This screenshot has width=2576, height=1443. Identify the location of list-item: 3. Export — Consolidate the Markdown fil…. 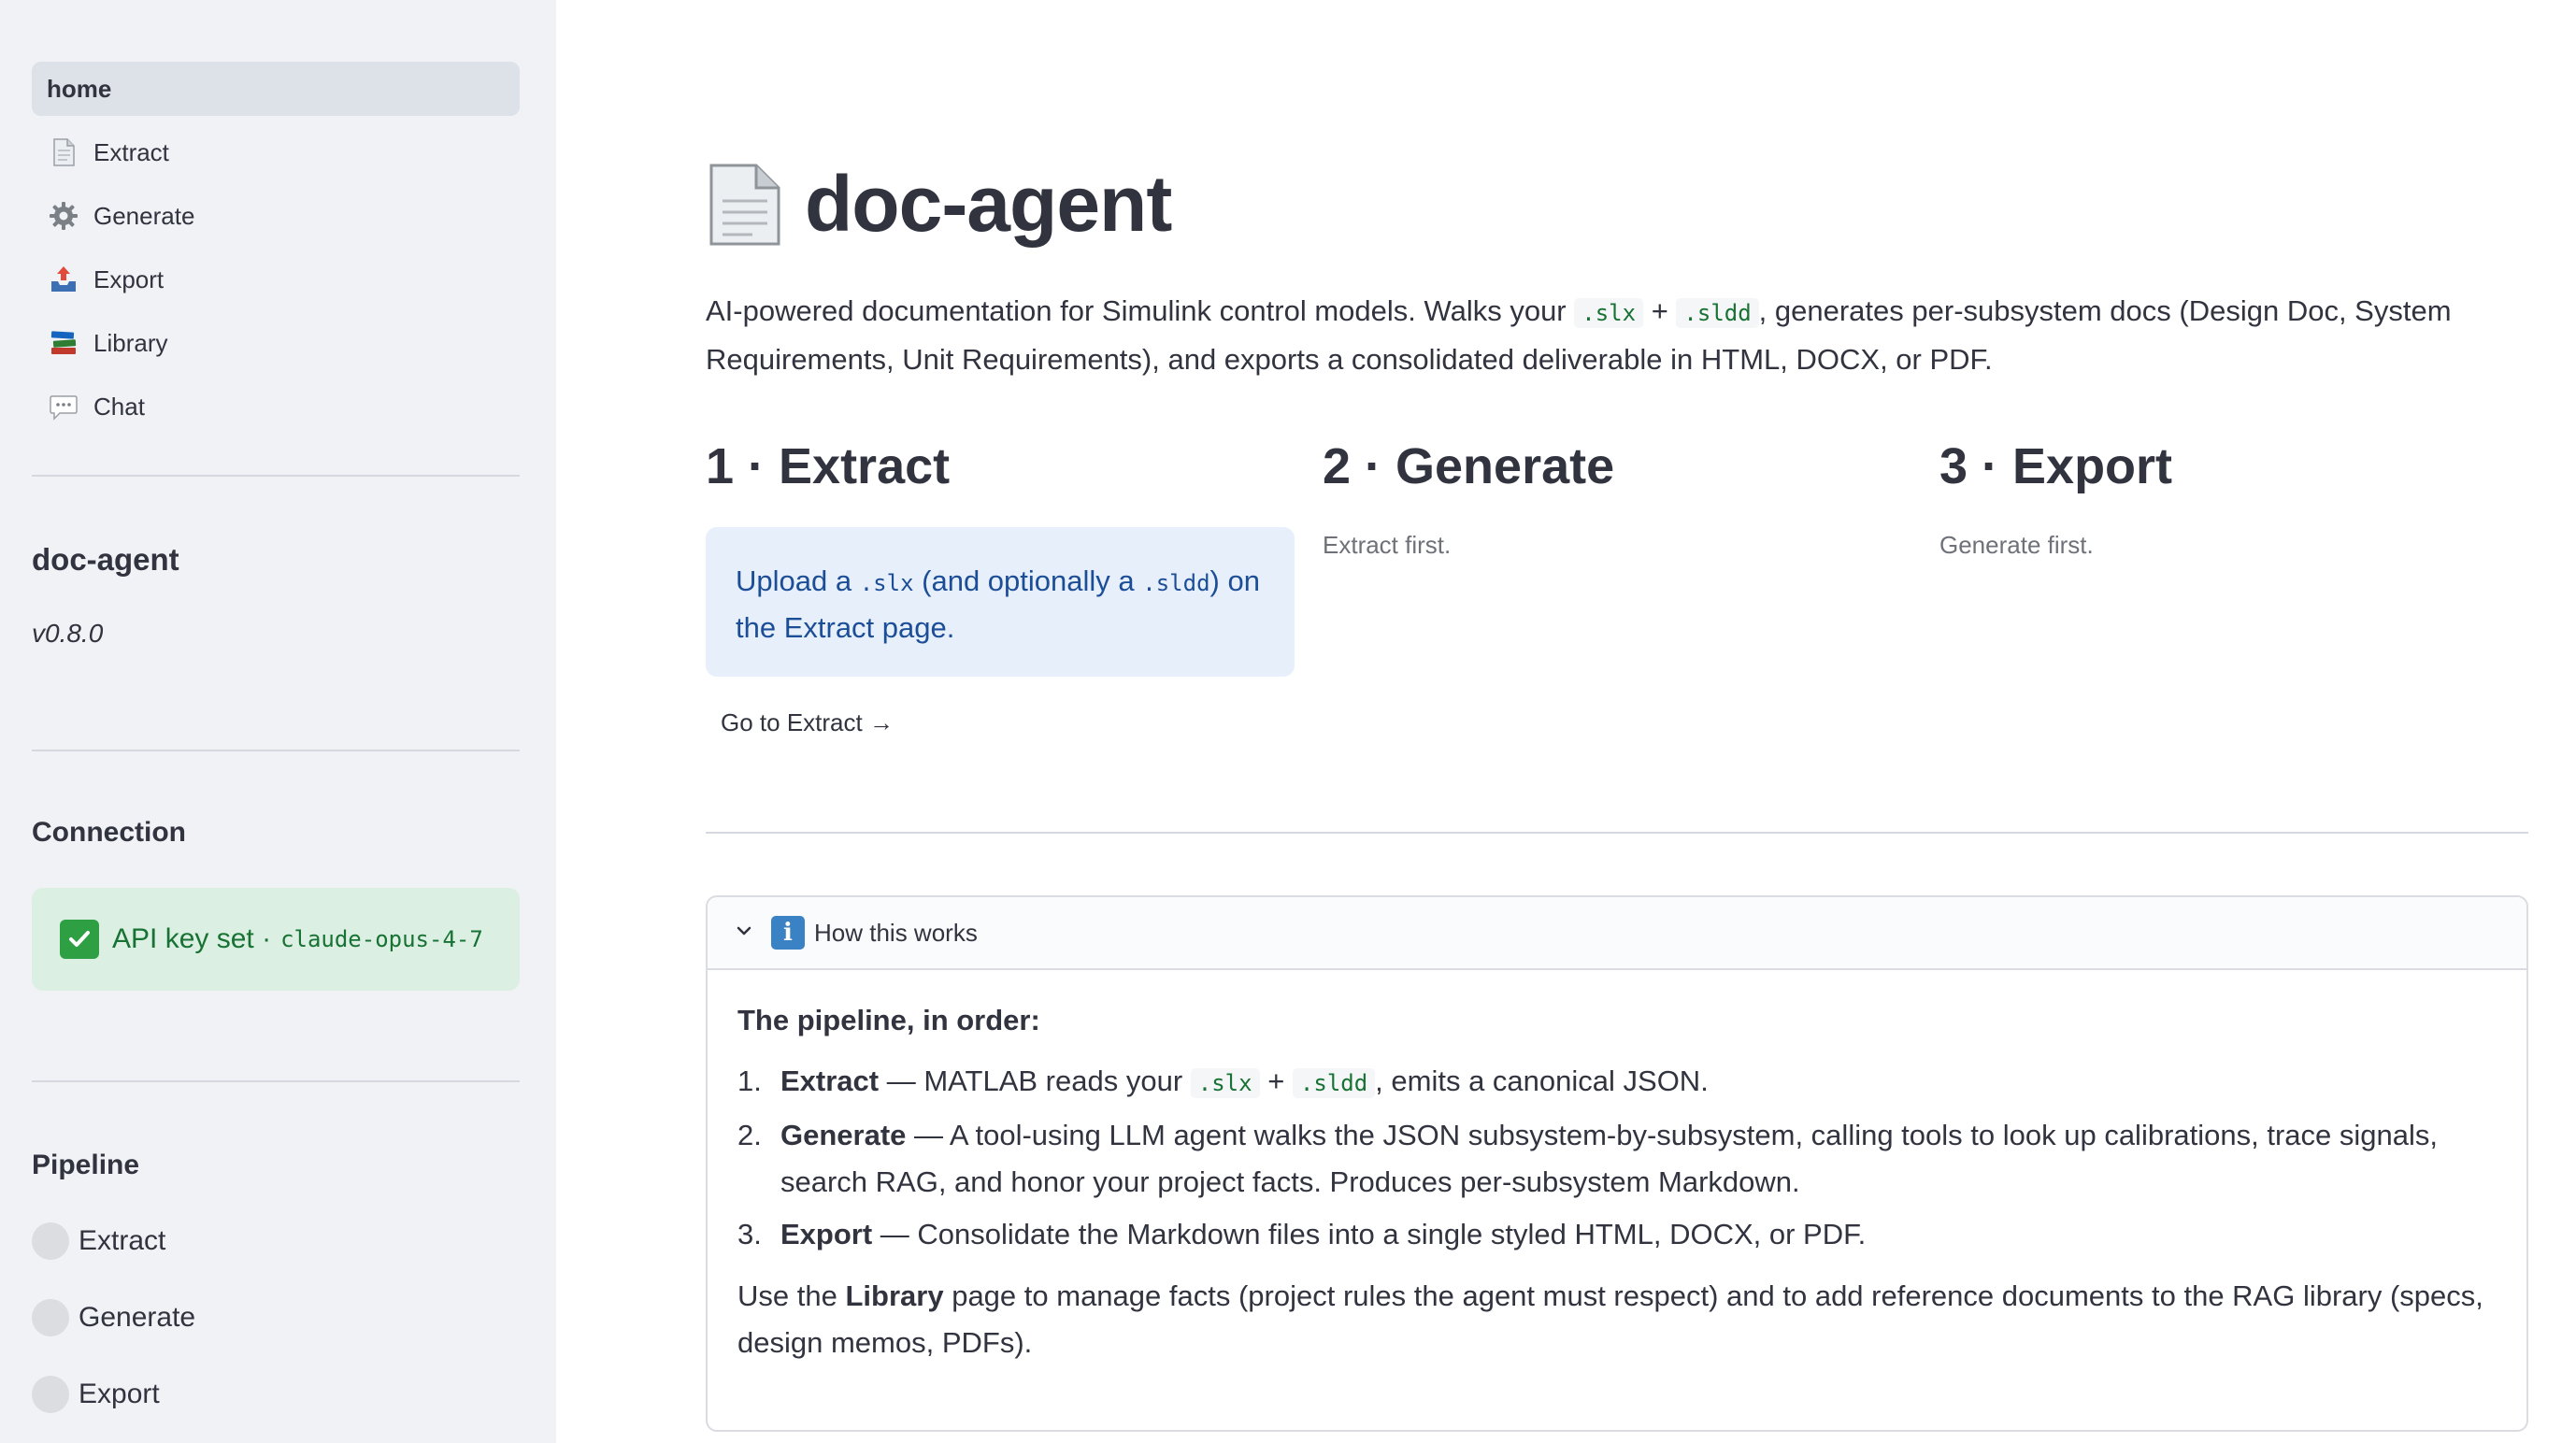
(1617, 1234).